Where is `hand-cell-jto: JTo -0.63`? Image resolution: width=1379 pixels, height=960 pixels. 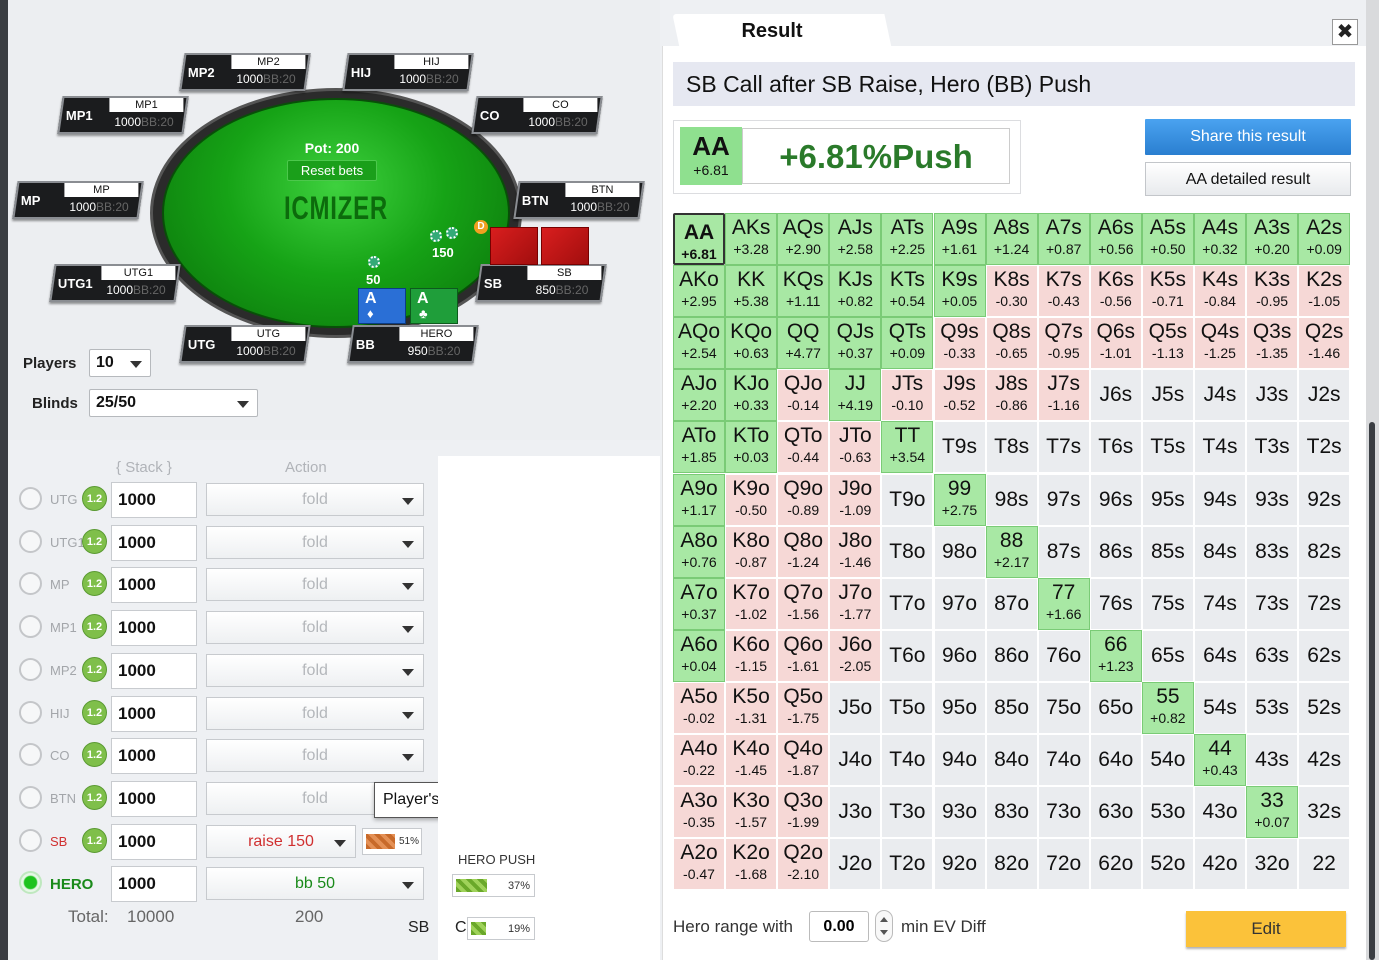
hand-cell-jto: JTo -0.63 is located at coordinates (855, 447).